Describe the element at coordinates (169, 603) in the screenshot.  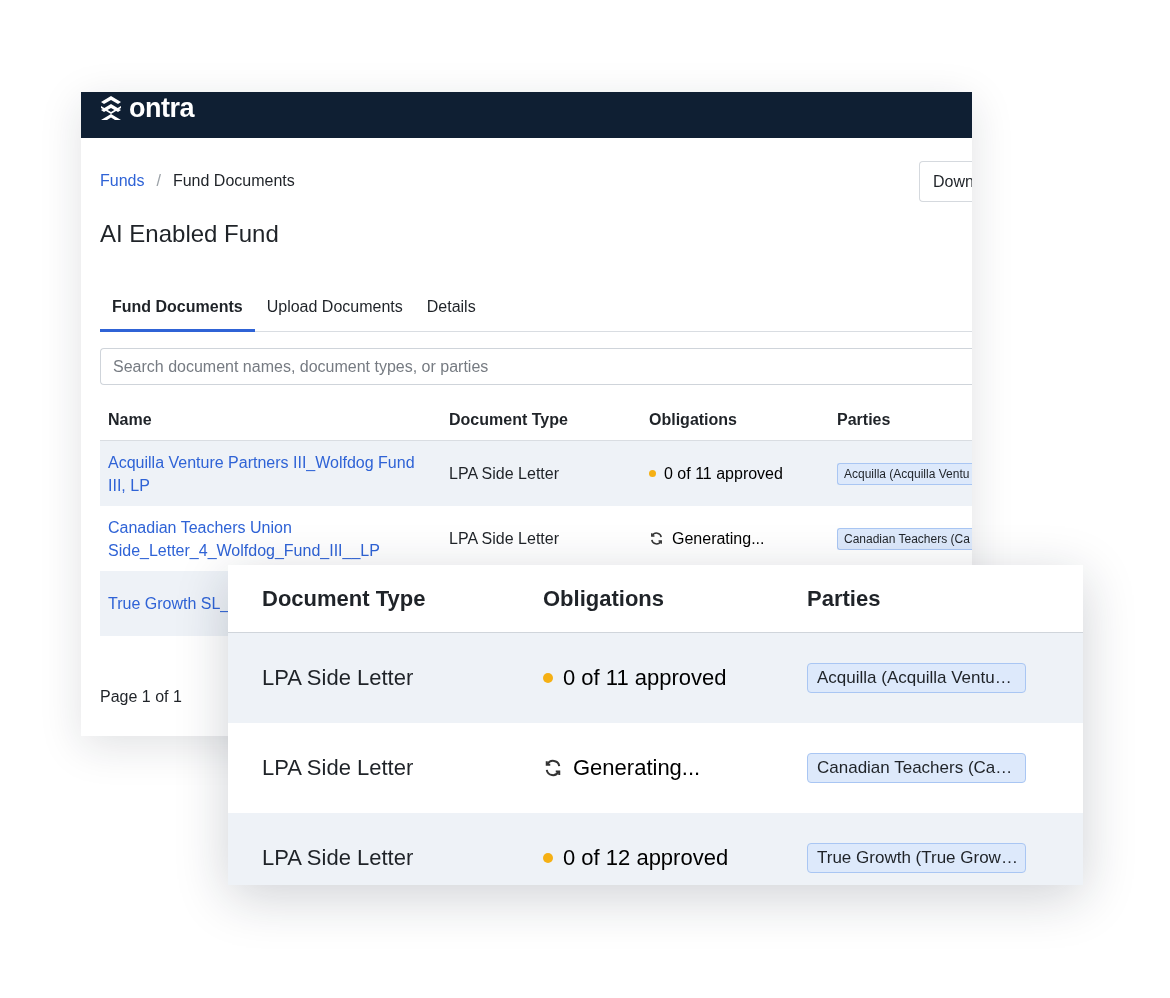
I see `document-link: True Growth SL_` at that location.